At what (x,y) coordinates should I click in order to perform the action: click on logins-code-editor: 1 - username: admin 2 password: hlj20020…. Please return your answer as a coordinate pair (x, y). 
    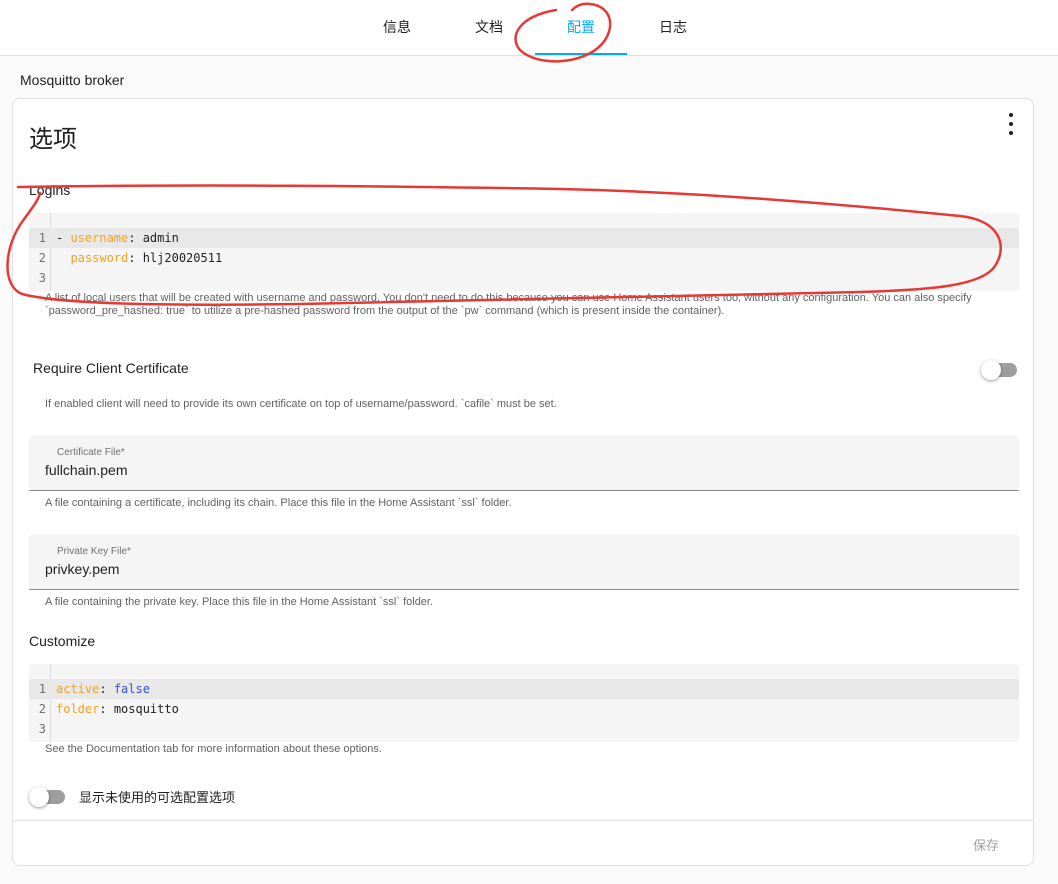
    Looking at the image, I should click on (524, 252).